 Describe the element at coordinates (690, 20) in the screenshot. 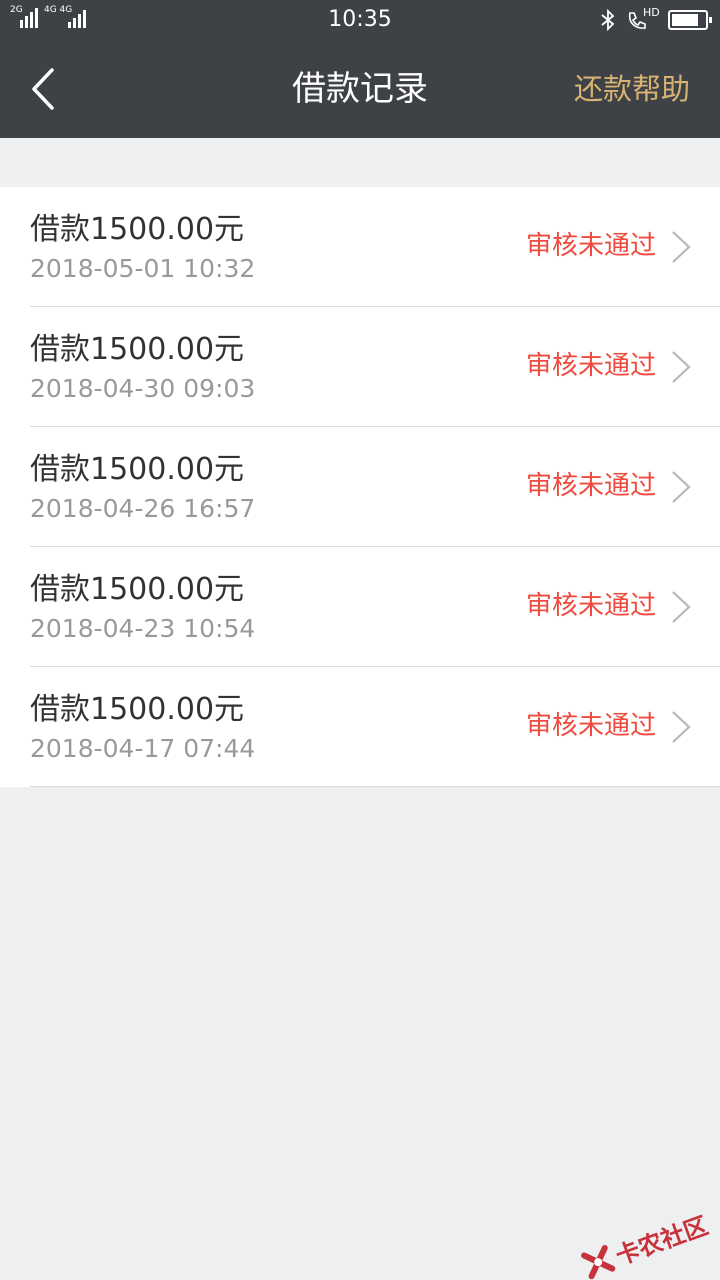

I see `battery-icon` at that location.